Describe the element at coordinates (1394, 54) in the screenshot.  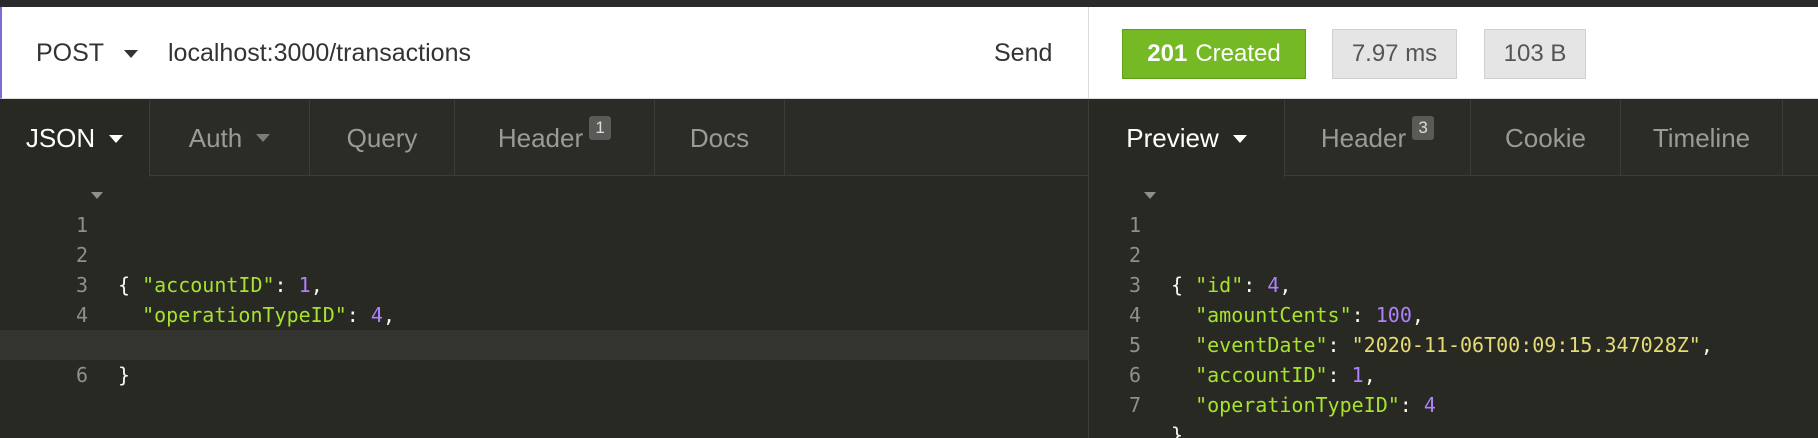
I see `response-time-badge: 7.97 ms` at that location.